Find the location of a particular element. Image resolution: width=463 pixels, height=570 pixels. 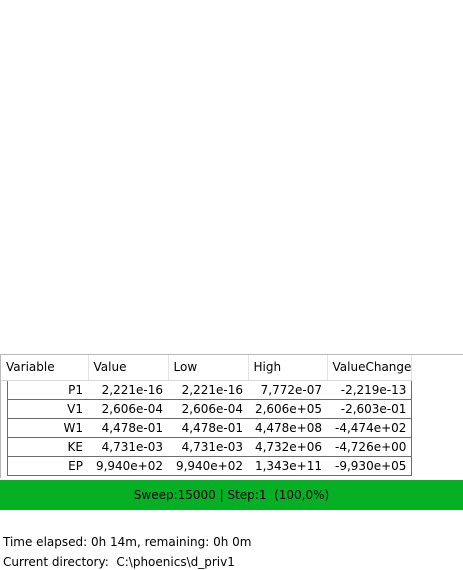

cell-value: 2,221e-16 is located at coordinates (128, 390).